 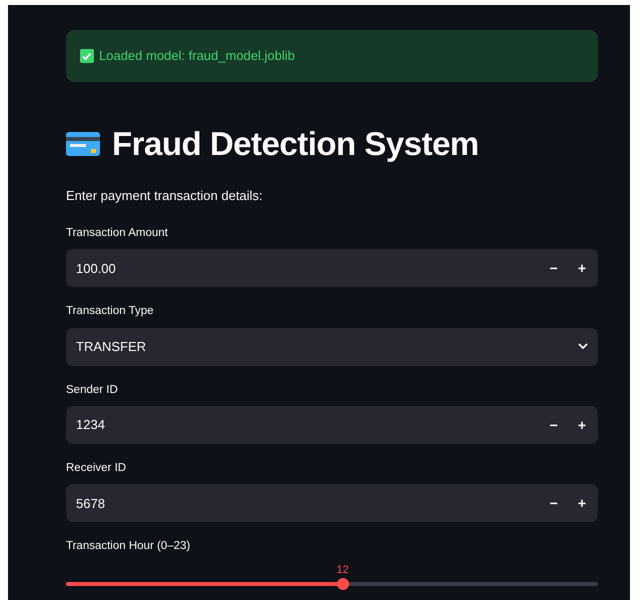 I want to click on field-label: Transaction Hour (0–23), so click(x=129, y=546).